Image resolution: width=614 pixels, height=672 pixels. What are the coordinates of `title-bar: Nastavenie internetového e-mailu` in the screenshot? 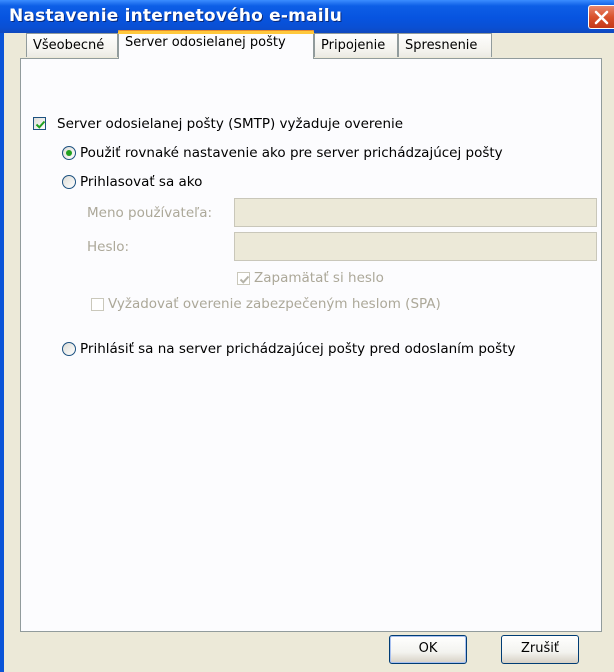 It's located at (307, 16).